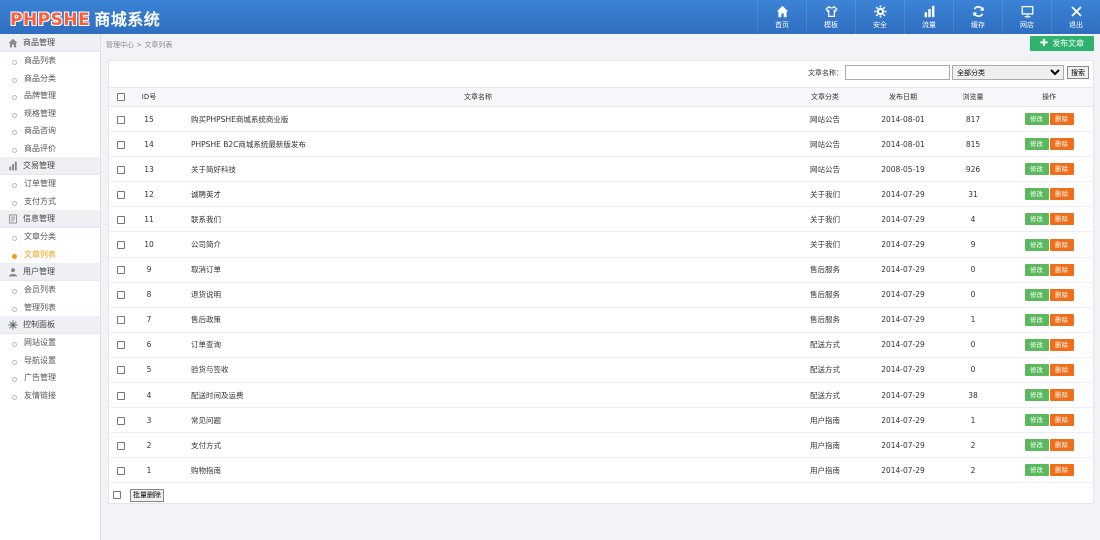 The width and height of the screenshot is (1100, 540). Describe the element at coordinates (977, 17) in the screenshot. I see `topnav-item-4: 缓存` at that location.